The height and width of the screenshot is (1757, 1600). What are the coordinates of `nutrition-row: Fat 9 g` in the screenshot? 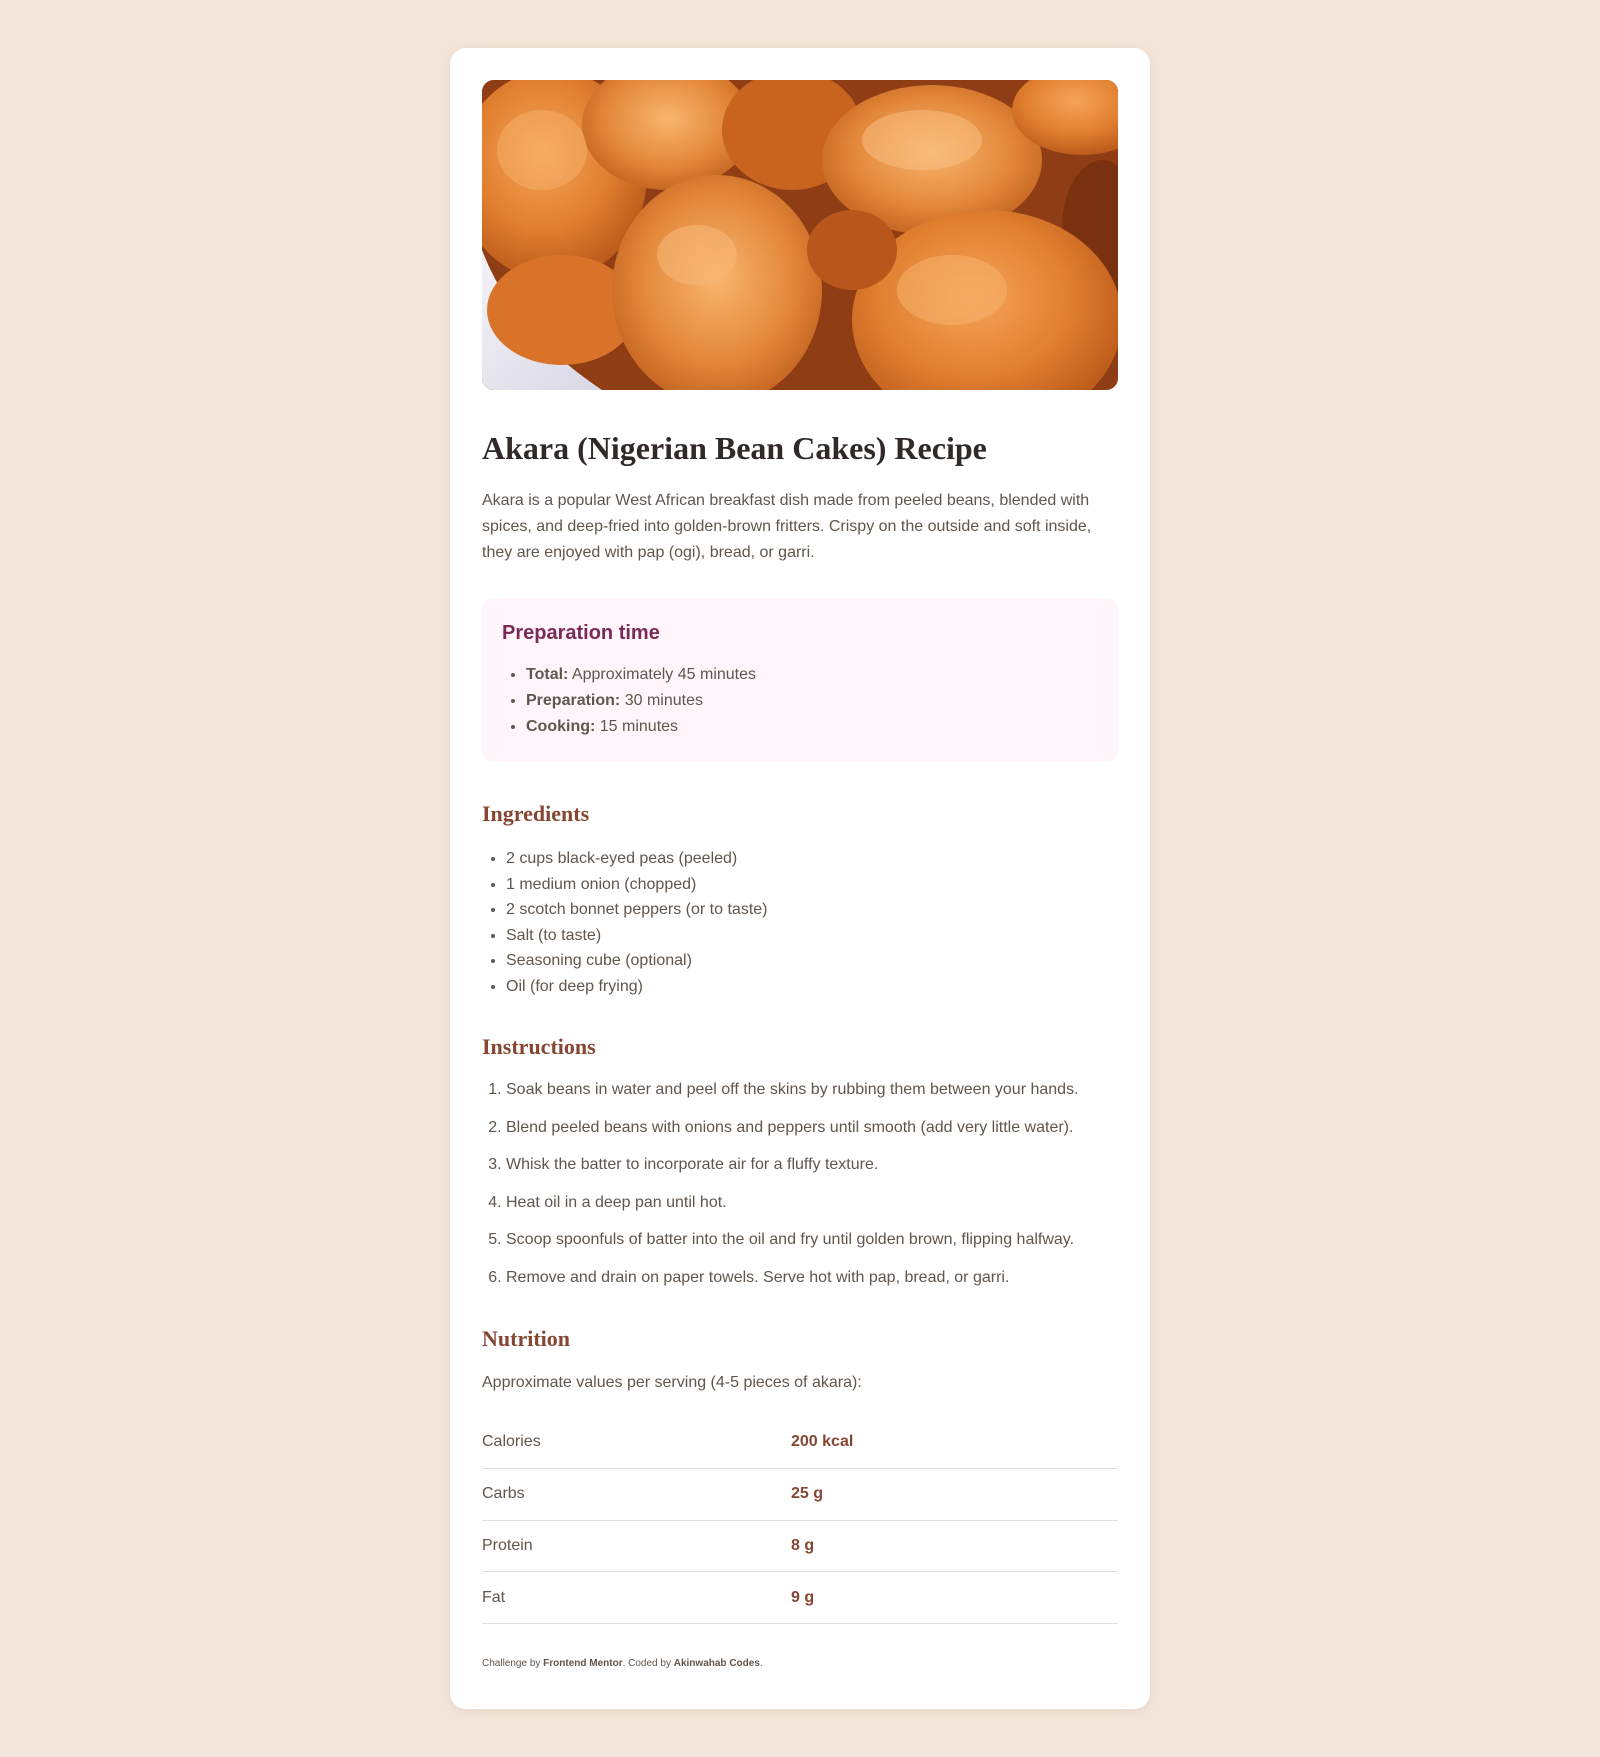 It's located at (800, 1598).